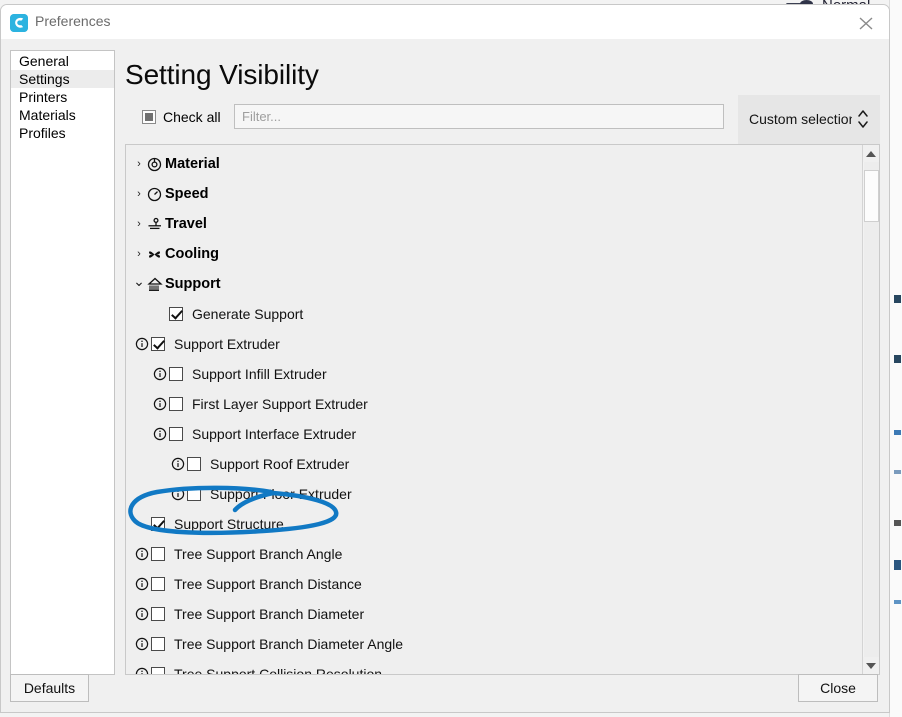 The image size is (902, 717). What do you see at coordinates (494, 464) in the screenshot?
I see `tree-setting-row: Support Roof Extruder` at bounding box center [494, 464].